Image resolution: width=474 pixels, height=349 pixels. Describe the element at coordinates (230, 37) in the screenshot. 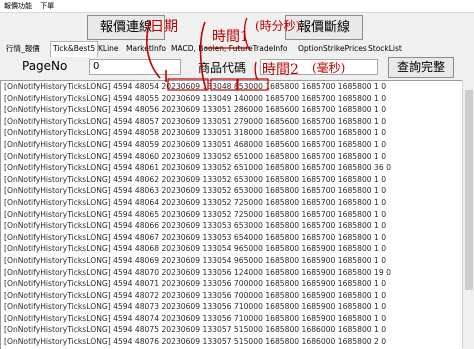

I see `annotation-time1: 時間1` at that location.